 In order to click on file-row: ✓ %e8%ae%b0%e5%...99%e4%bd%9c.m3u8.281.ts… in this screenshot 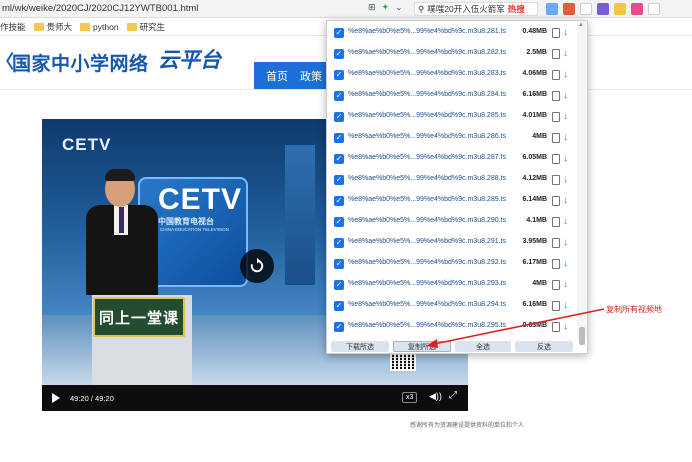, I will do `click(451, 33)`.